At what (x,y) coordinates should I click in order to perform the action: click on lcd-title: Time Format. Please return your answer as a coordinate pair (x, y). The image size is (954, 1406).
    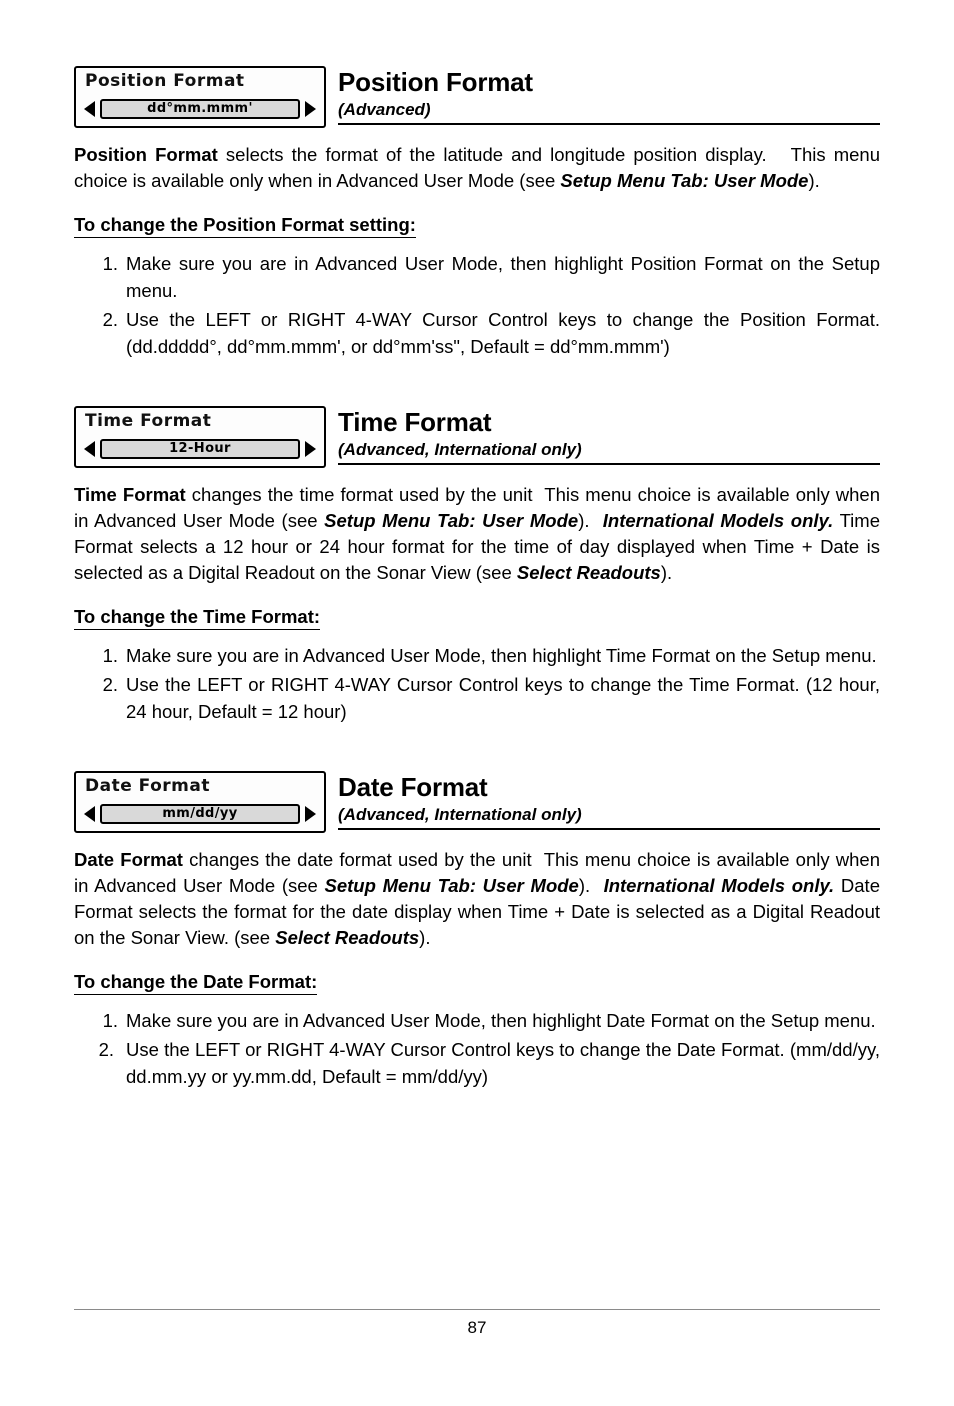
    Looking at the image, I should click on (148, 421).